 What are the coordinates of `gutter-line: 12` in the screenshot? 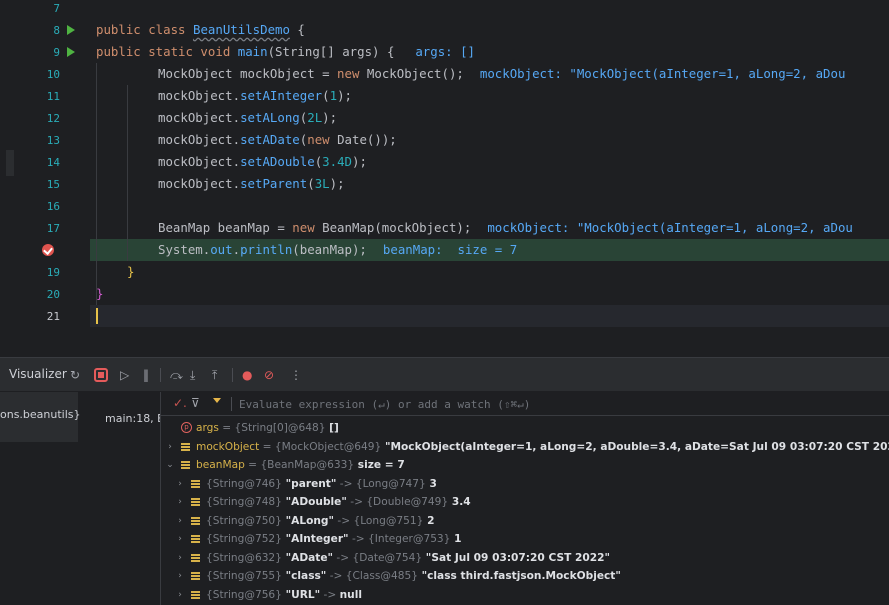 It's located at (55, 118).